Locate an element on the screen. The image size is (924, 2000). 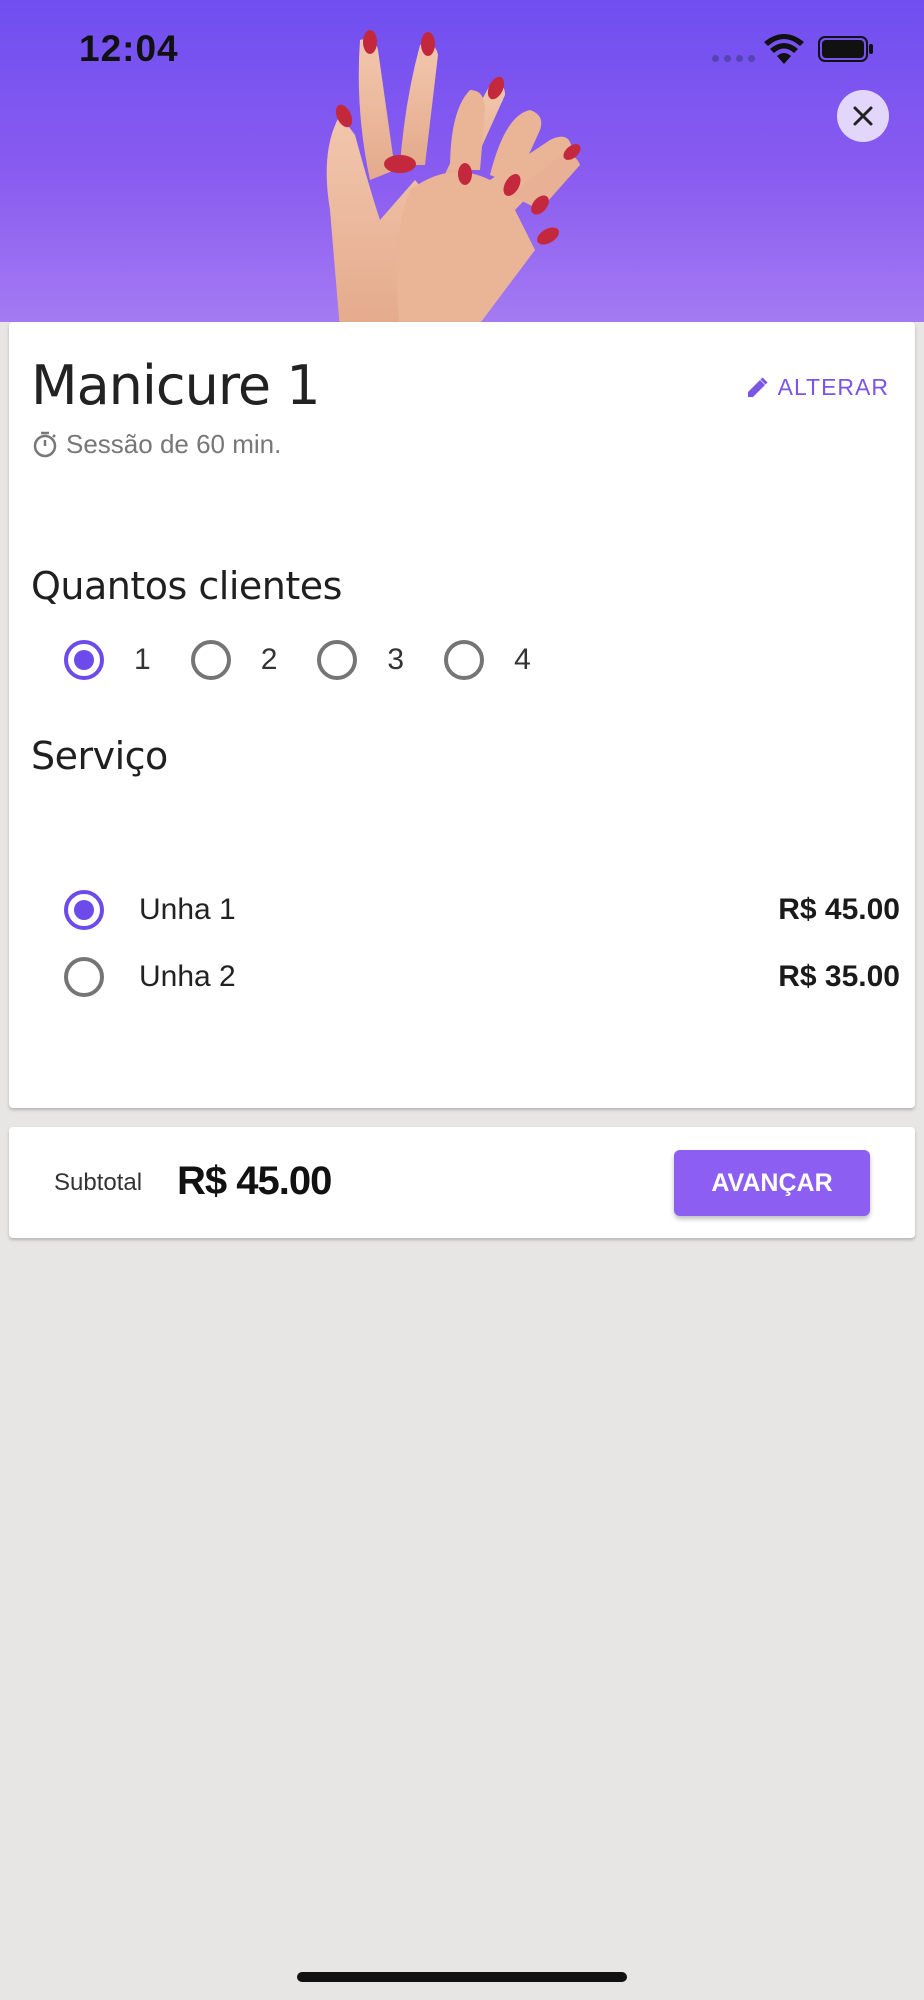
pencil-icon is located at coordinates (757, 386).